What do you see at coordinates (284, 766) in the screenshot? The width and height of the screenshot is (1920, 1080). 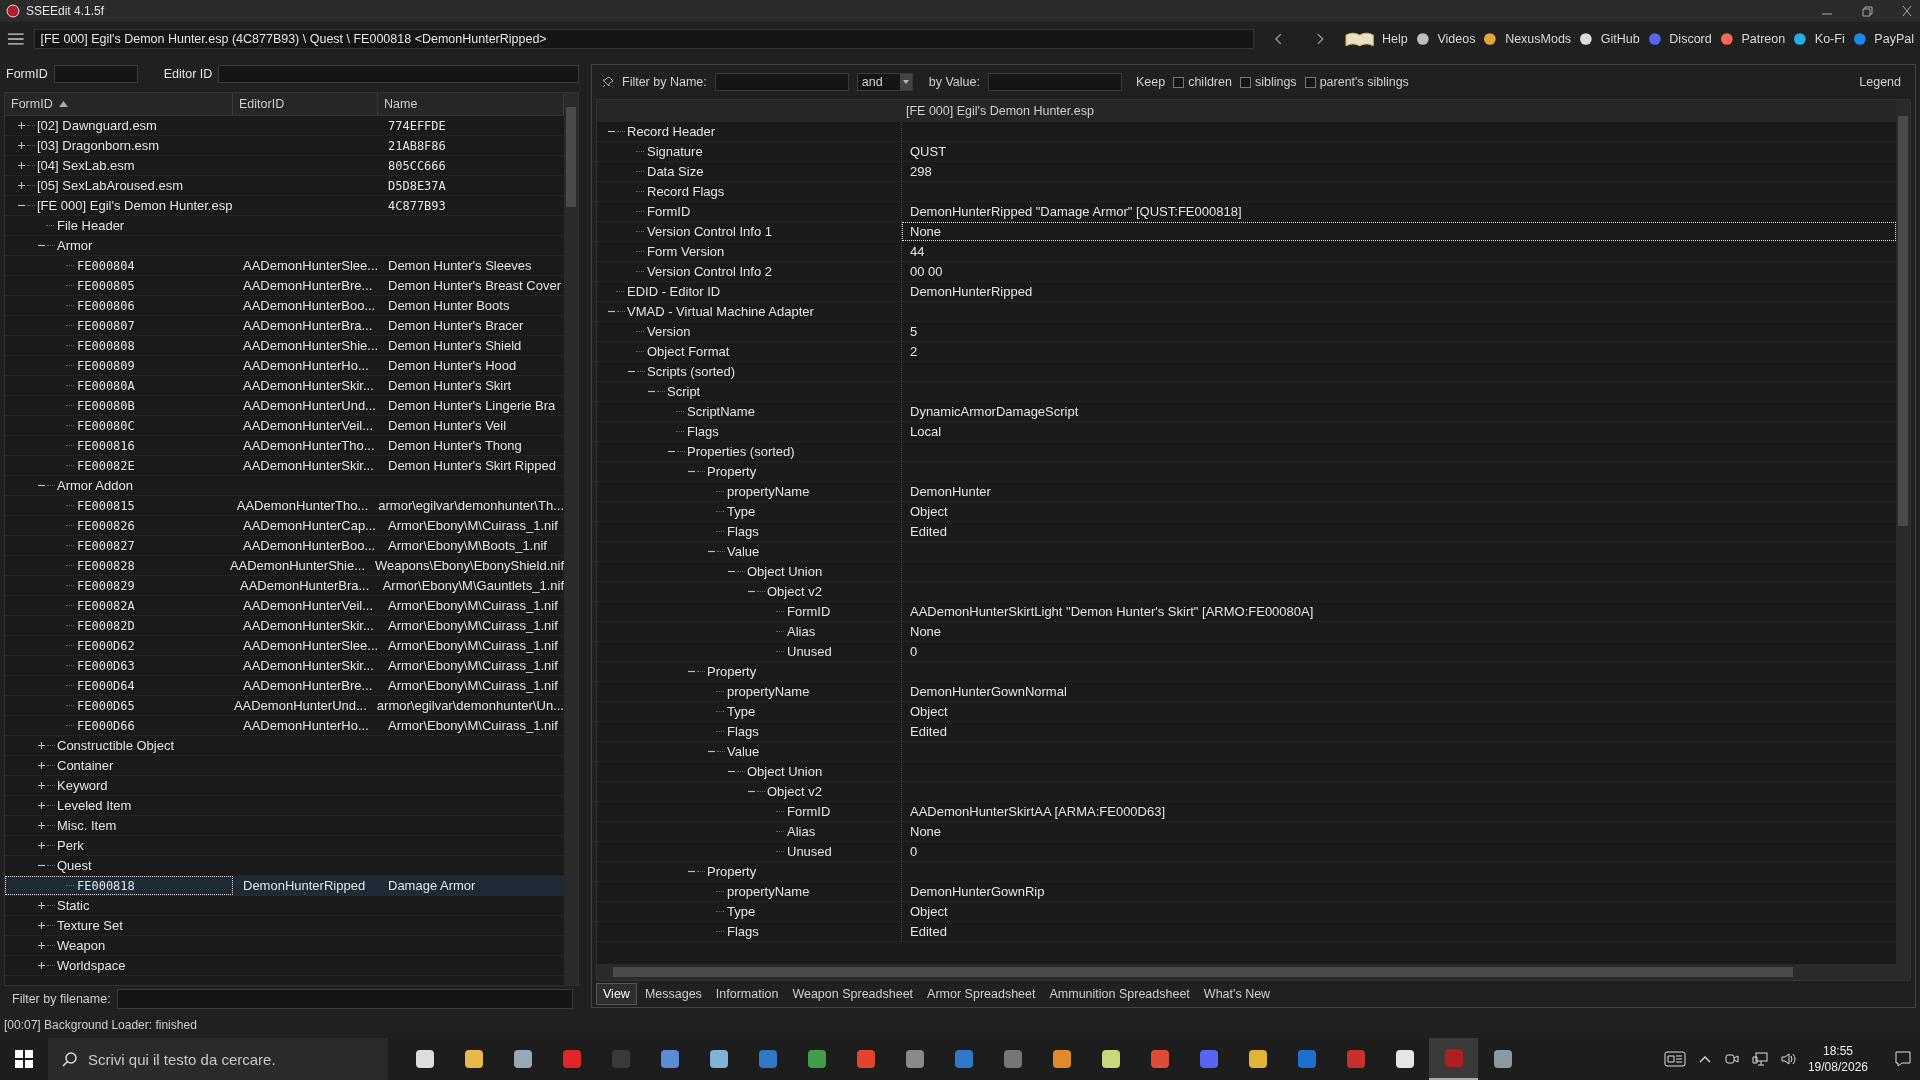 I see `tree-row: Container` at bounding box center [284, 766].